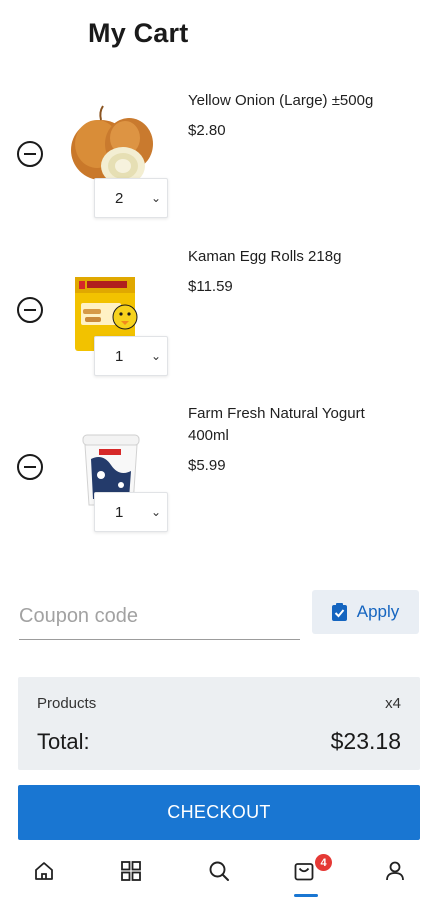  I want to click on products-count: x4, so click(393, 703).